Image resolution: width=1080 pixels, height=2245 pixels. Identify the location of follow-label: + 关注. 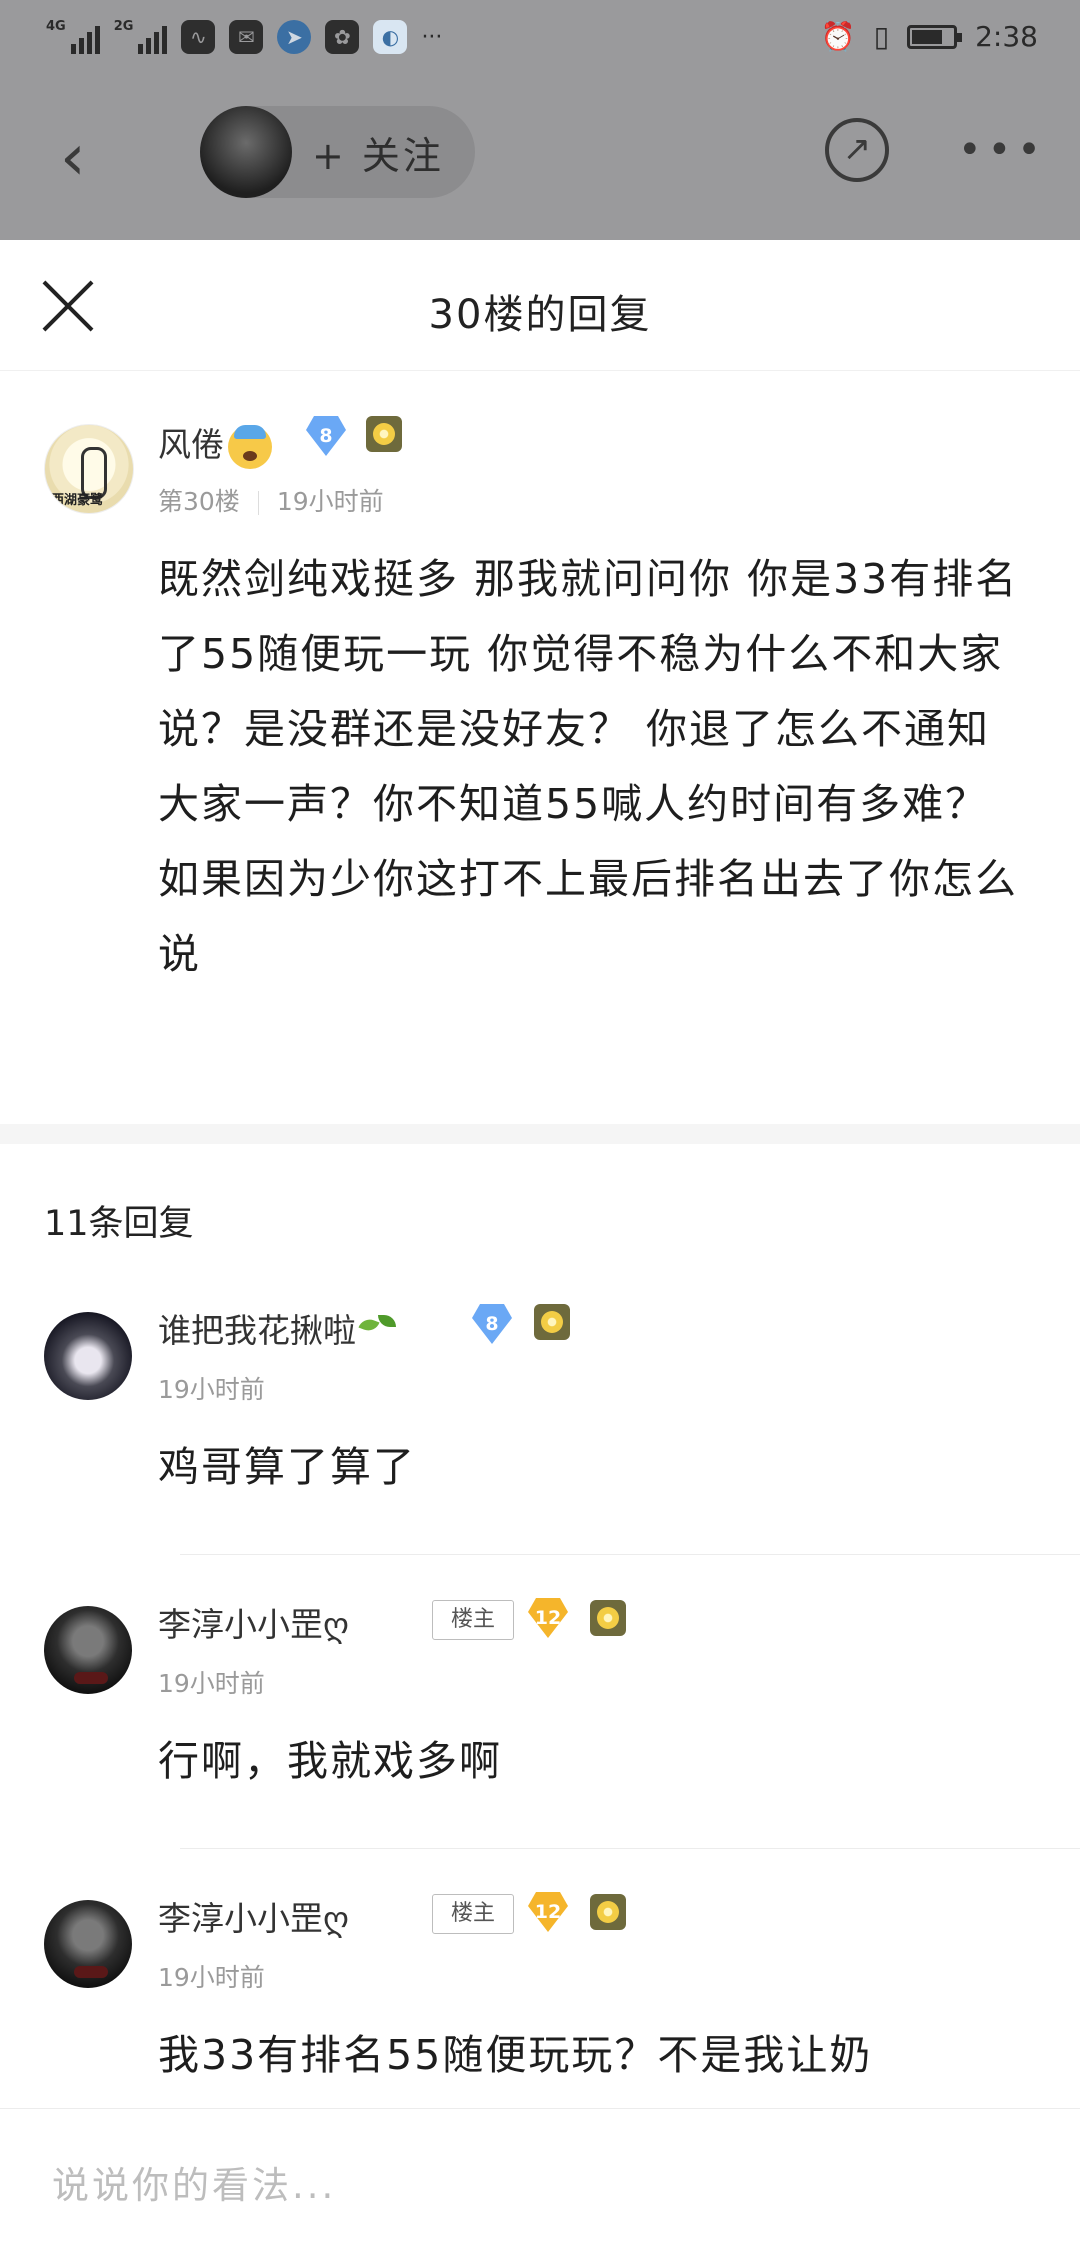
(378, 155).